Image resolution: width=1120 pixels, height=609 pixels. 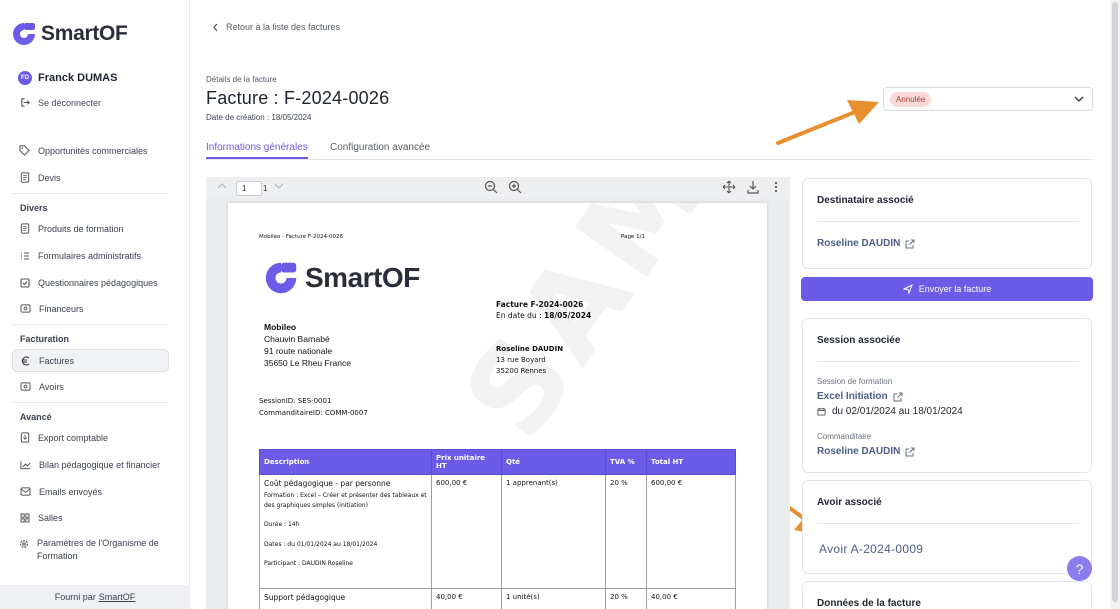 I want to click on pdf-invoice-date-prefix: En date du :, so click(x=520, y=315).